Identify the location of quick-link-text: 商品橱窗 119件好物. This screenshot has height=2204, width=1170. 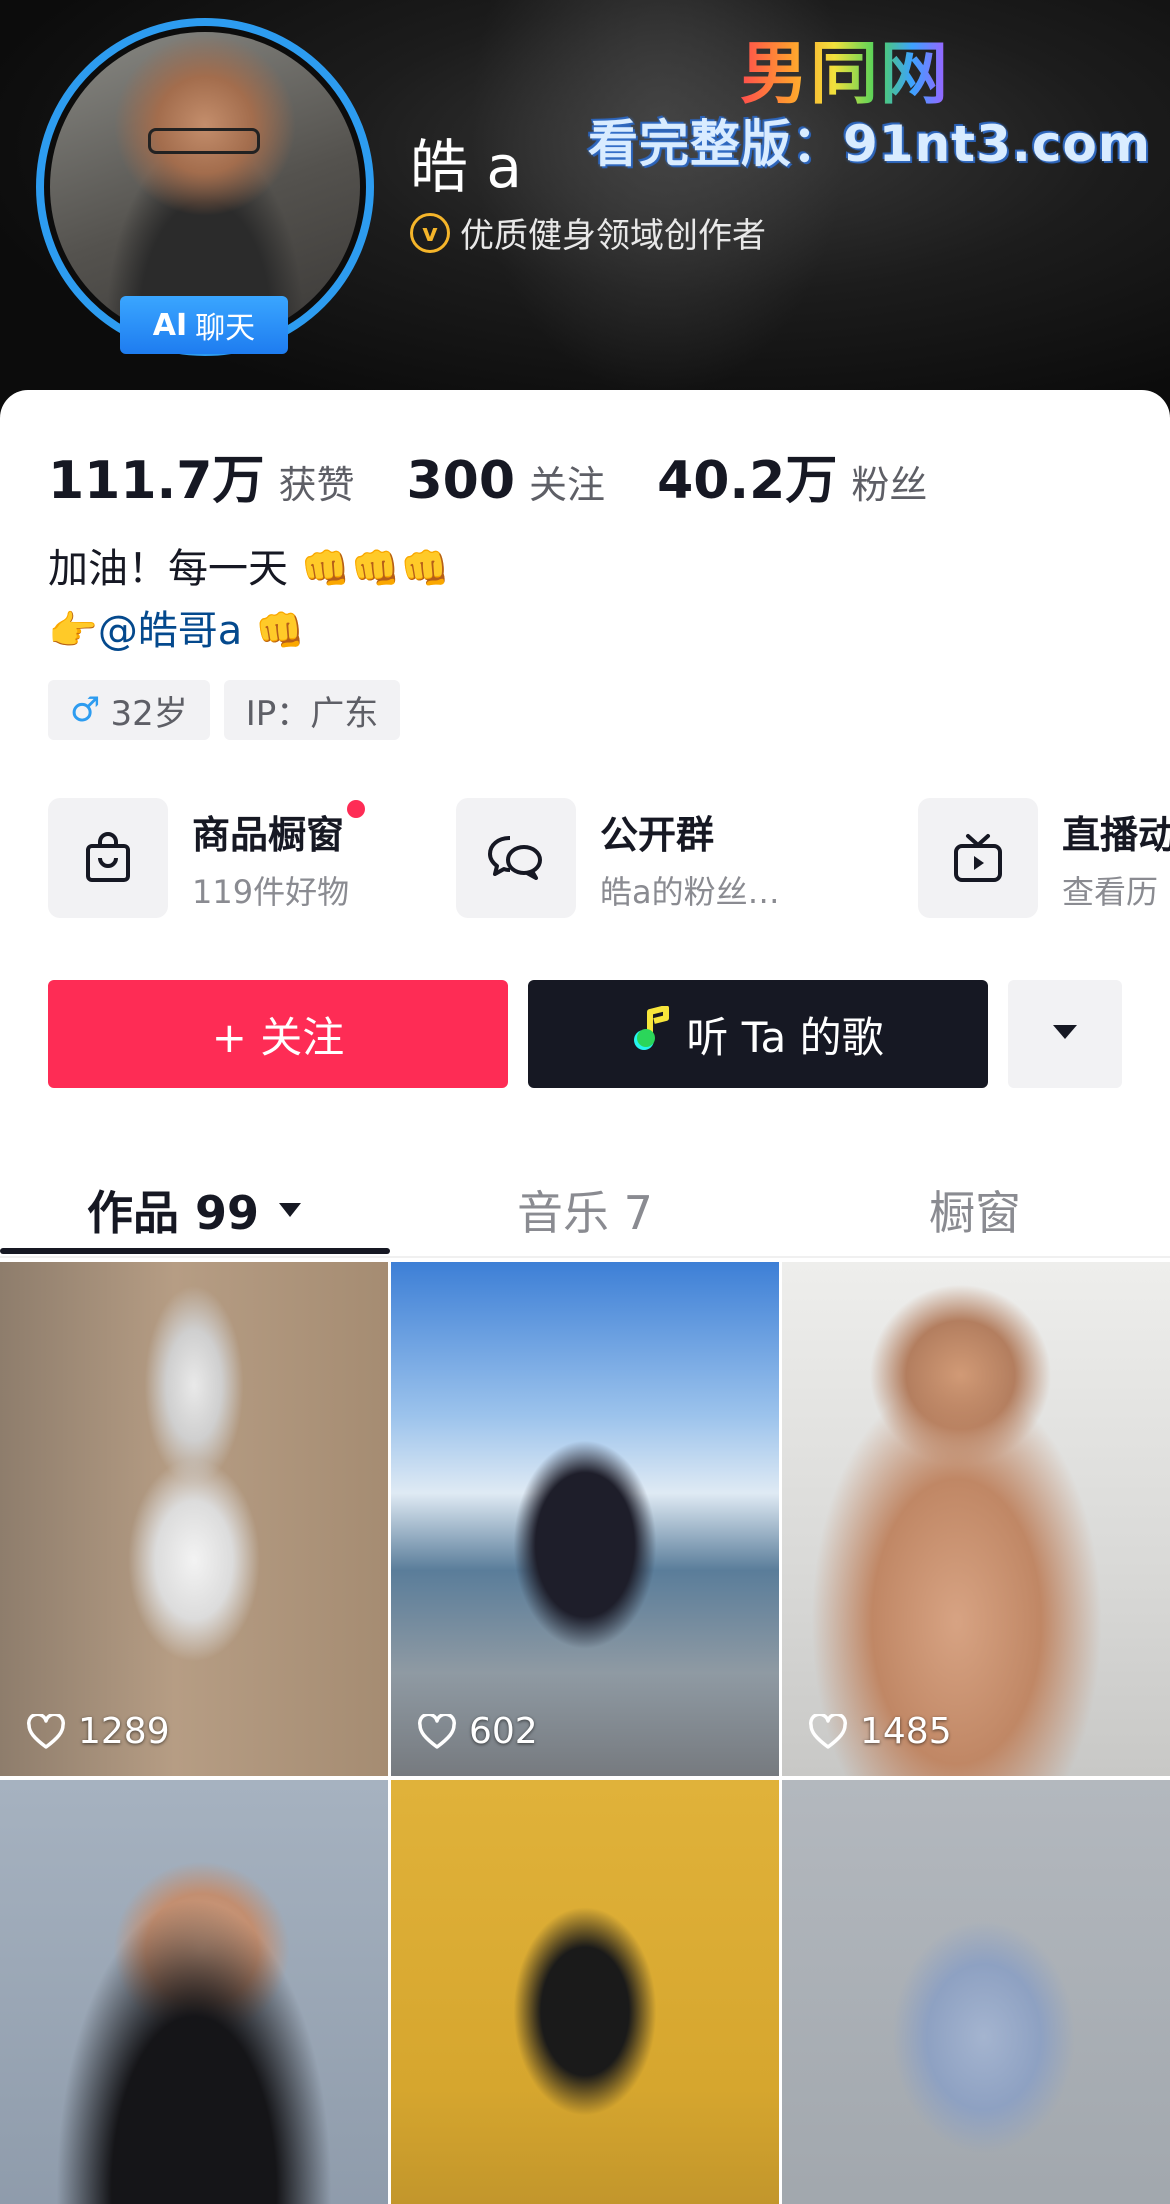
(279, 856).